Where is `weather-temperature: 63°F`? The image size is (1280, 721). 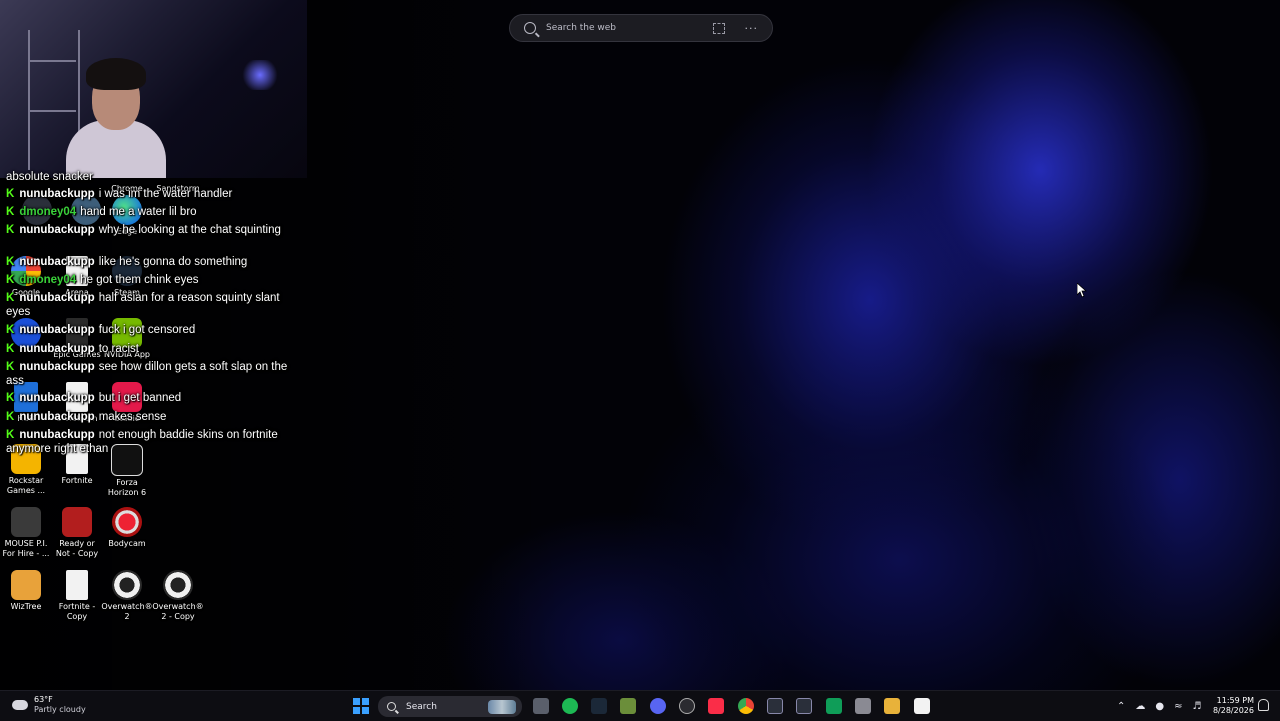 weather-temperature: 63°F is located at coordinates (43, 699).